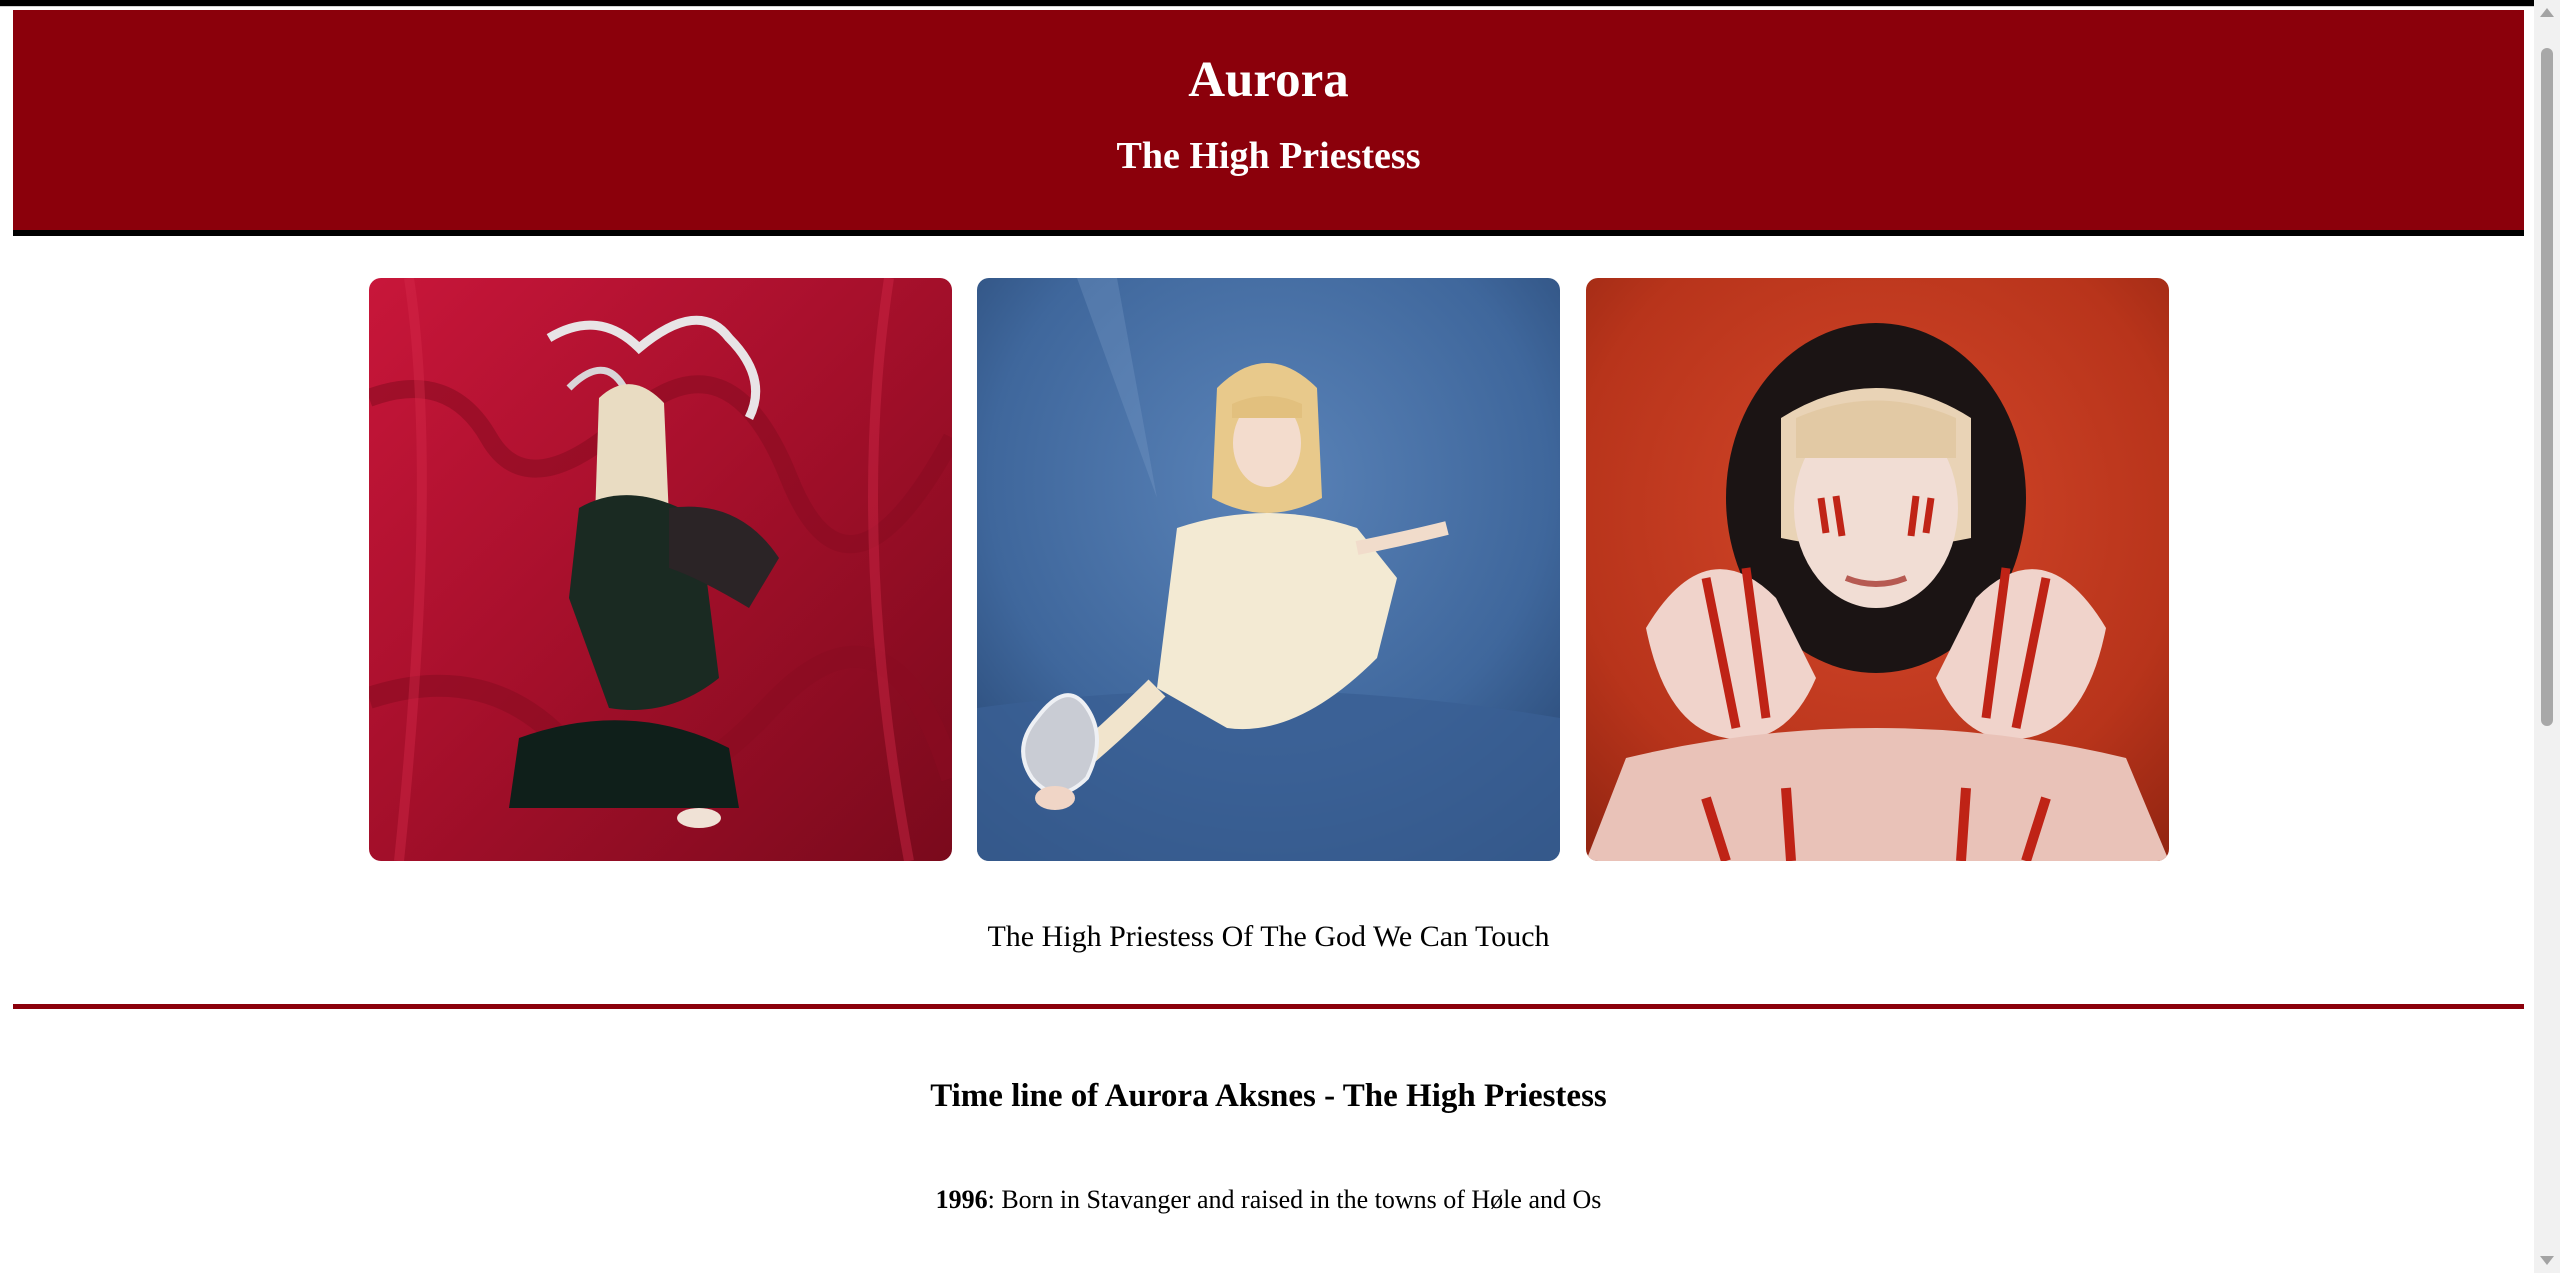  What do you see at coordinates (1268, 80) in the screenshot?
I see `page-title: Aurora` at bounding box center [1268, 80].